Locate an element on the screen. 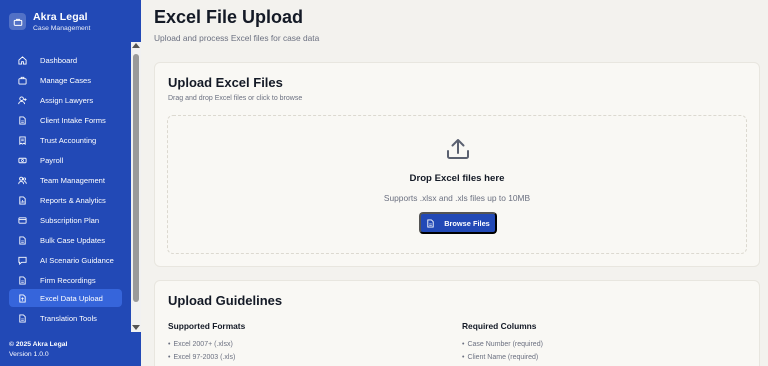 This screenshot has height=366, width=768. sidebar-item-payroll: Payroll is located at coordinates (65, 160).